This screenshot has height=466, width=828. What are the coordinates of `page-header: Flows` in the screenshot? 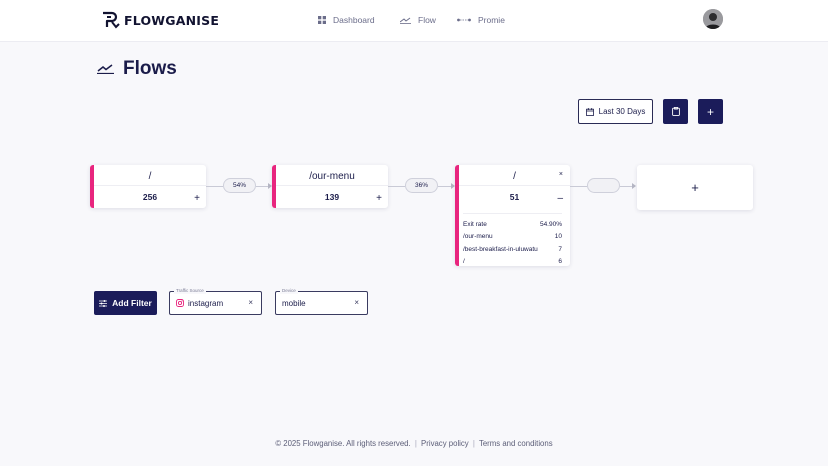 It's located at (137, 69).